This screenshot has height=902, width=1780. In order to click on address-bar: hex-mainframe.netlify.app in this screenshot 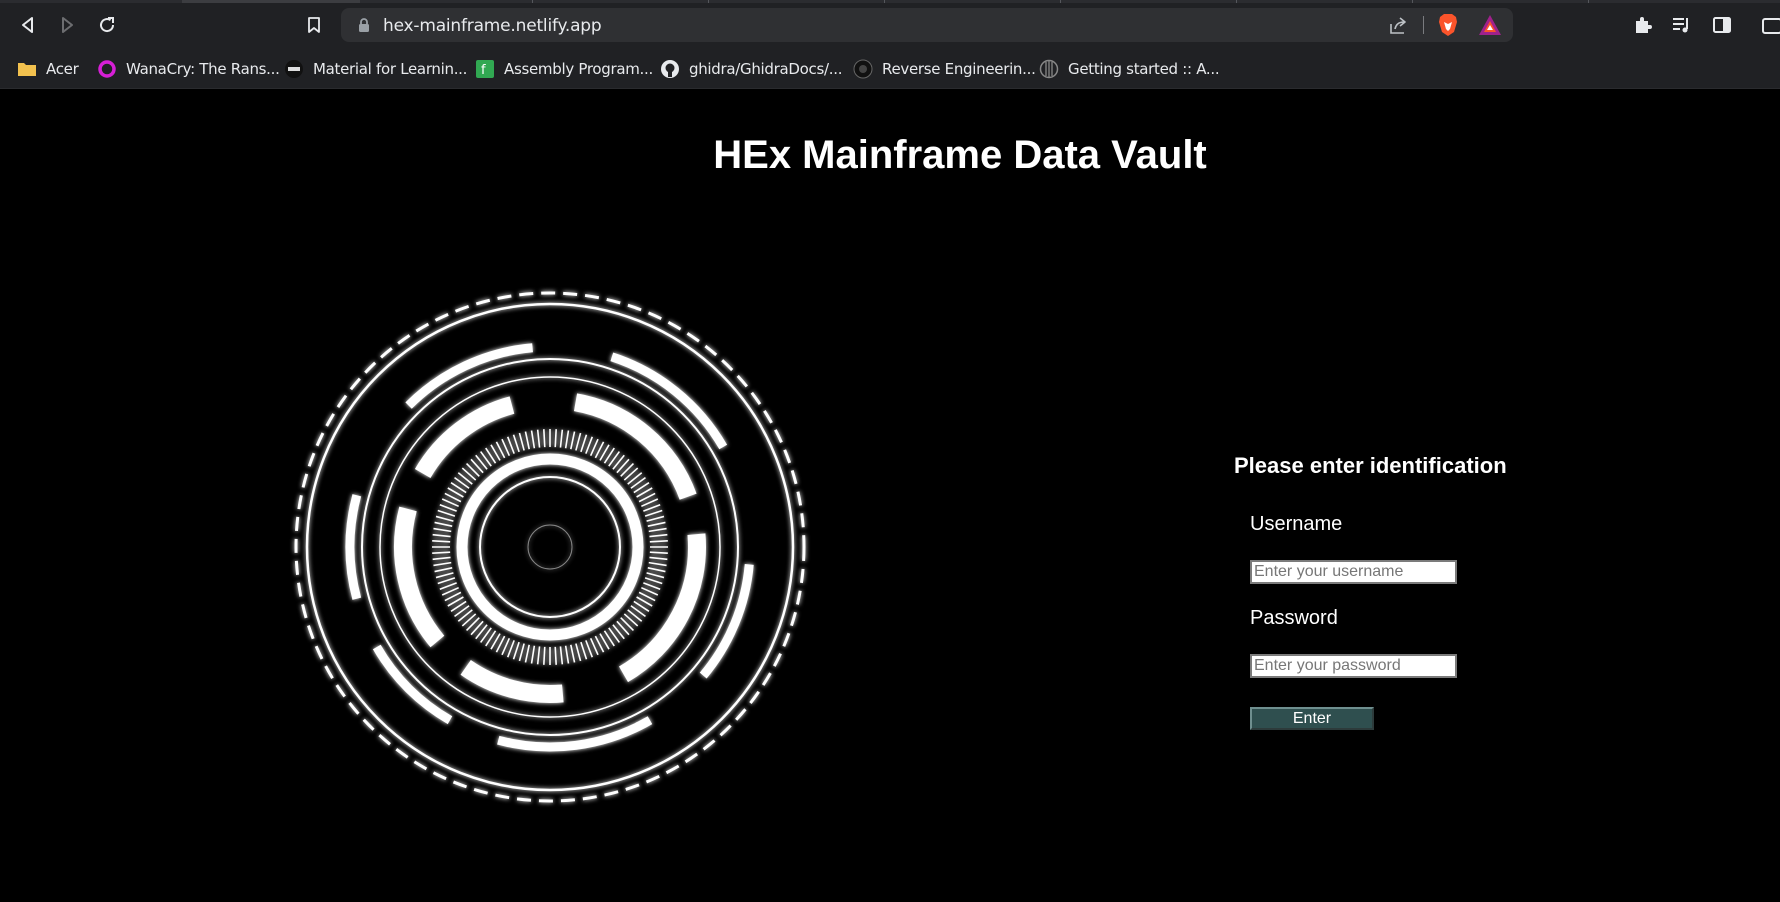, I will do `click(927, 25)`.